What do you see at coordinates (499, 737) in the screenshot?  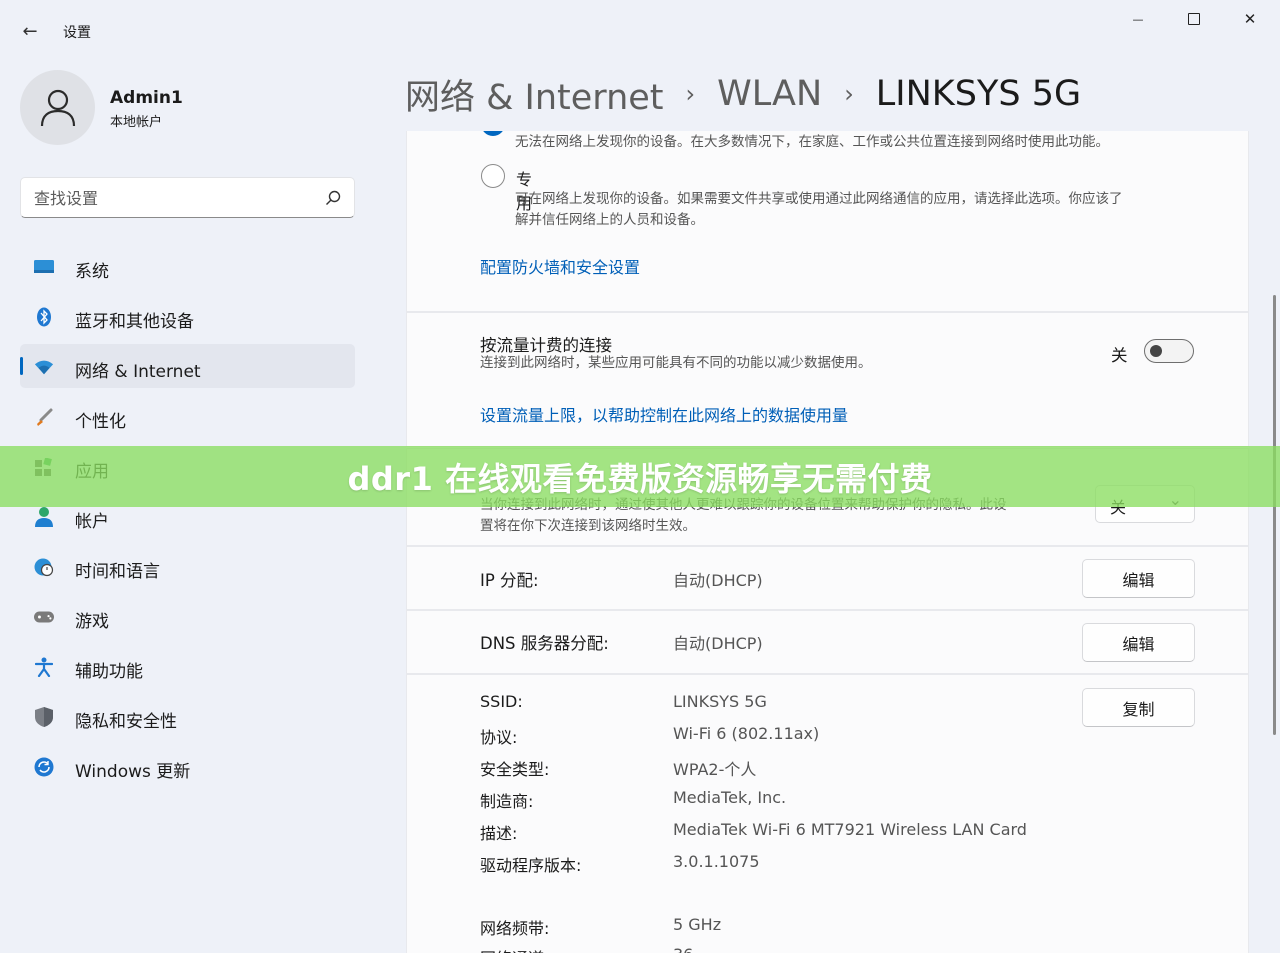 I see `property-label: 协议:` at bounding box center [499, 737].